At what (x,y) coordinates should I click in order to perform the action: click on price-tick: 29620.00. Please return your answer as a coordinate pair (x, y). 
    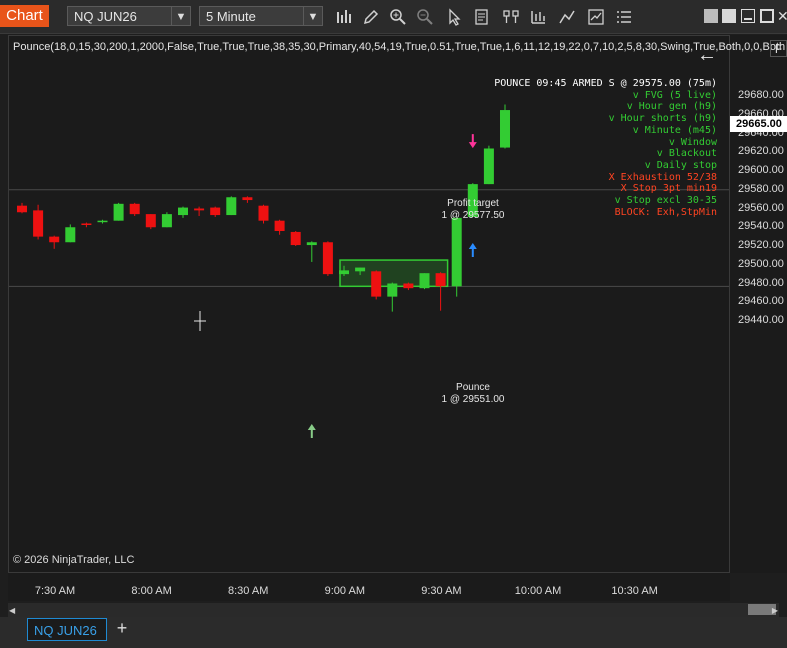
    Looking at the image, I should click on (761, 151).